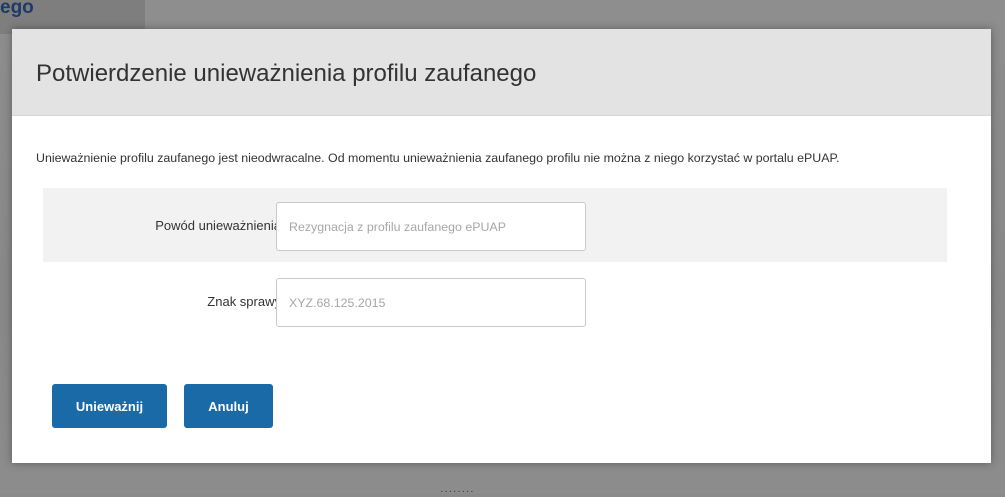 This screenshot has height=497, width=1005. I want to click on case-number-label: Znak sprawy, so click(244, 301).